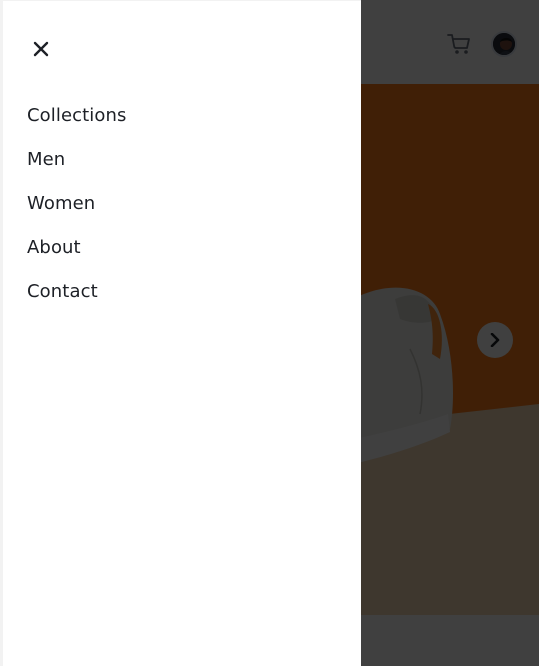 The height and width of the screenshot is (666, 539). I want to click on nav-item-contact: Contact, so click(77, 296).